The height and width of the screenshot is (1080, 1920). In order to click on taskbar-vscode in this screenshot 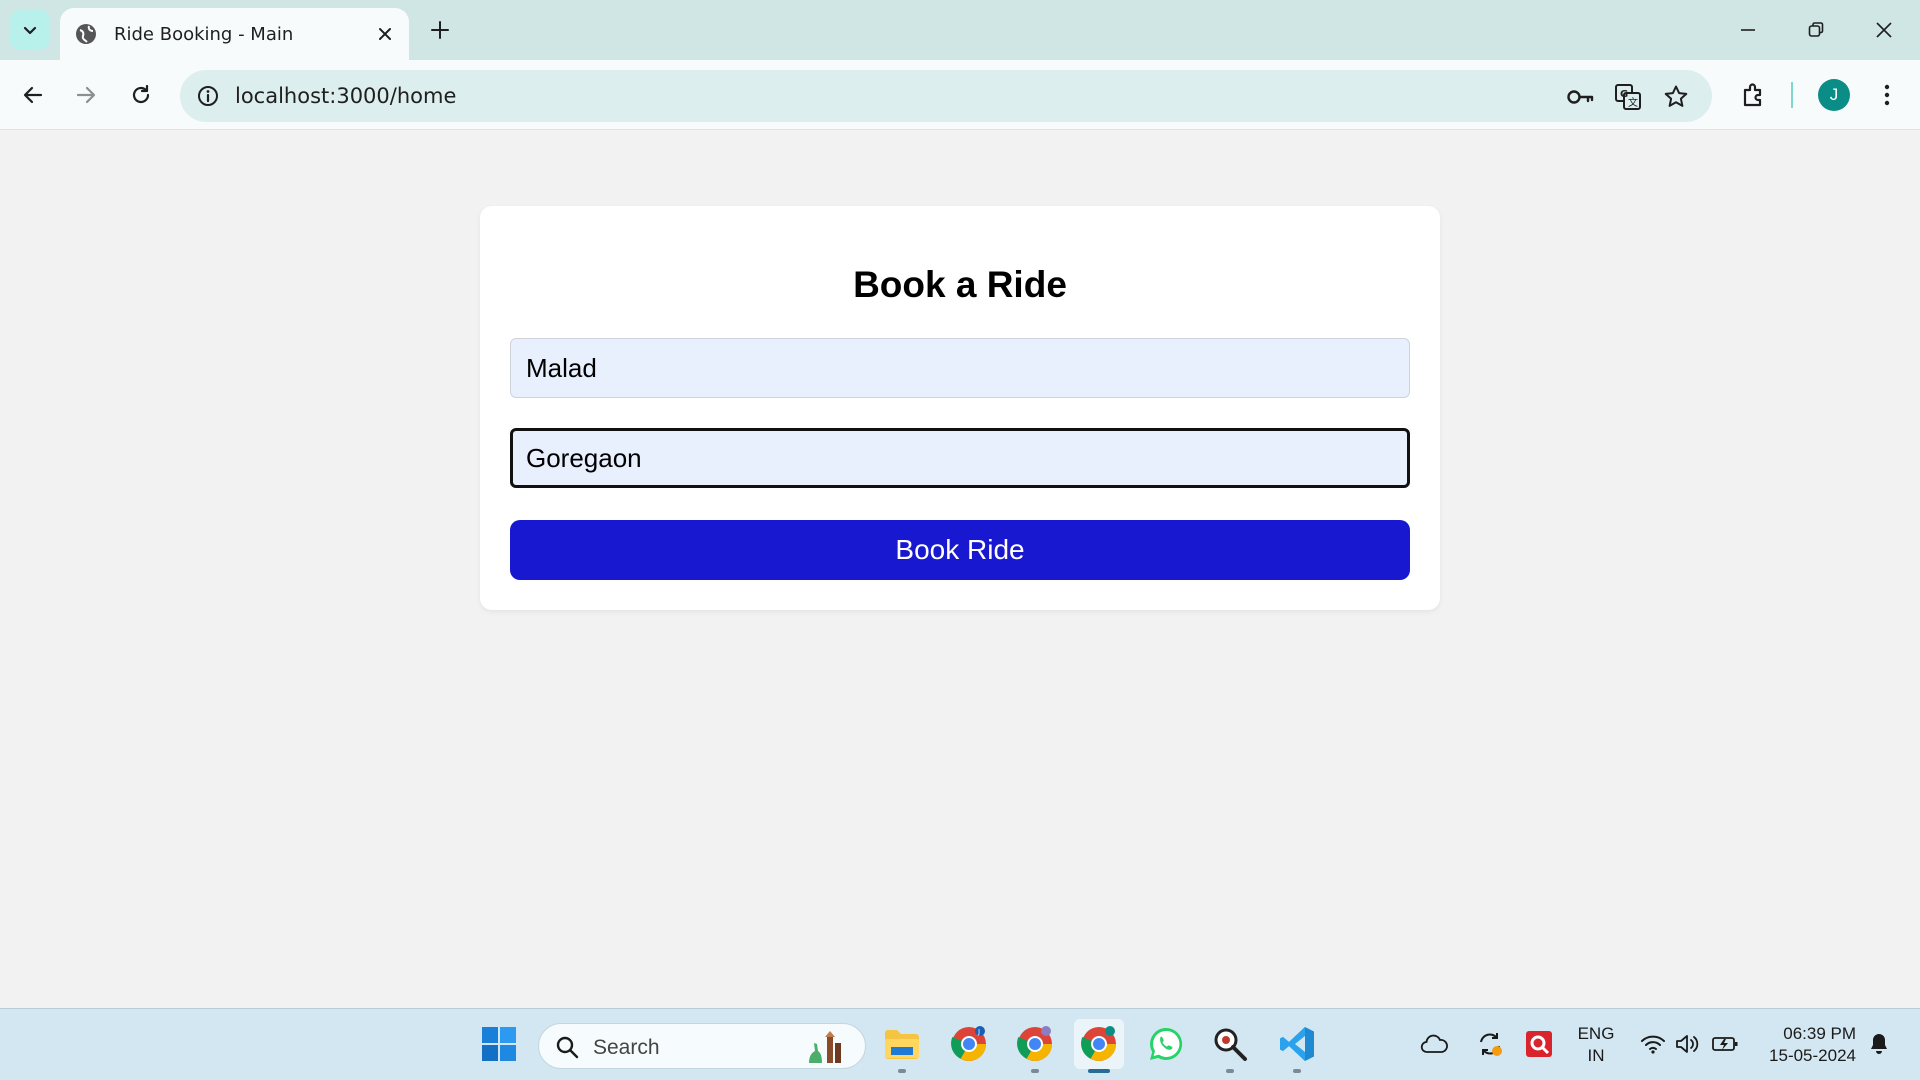, I will do `click(1297, 1046)`.